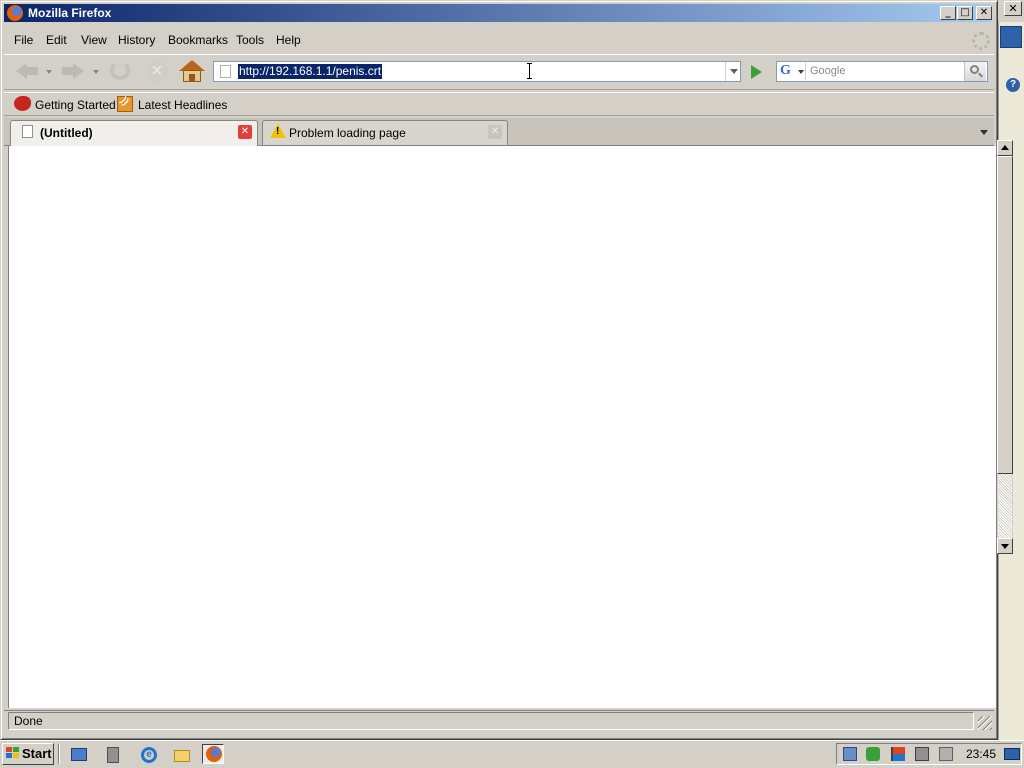 Image resolution: width=1024 pixels, height=768 pixels. Describe the element at coordinates (182, 105) in the screenshot. I see `bookmark-latest-headlines: Latest Headlines` at that location.